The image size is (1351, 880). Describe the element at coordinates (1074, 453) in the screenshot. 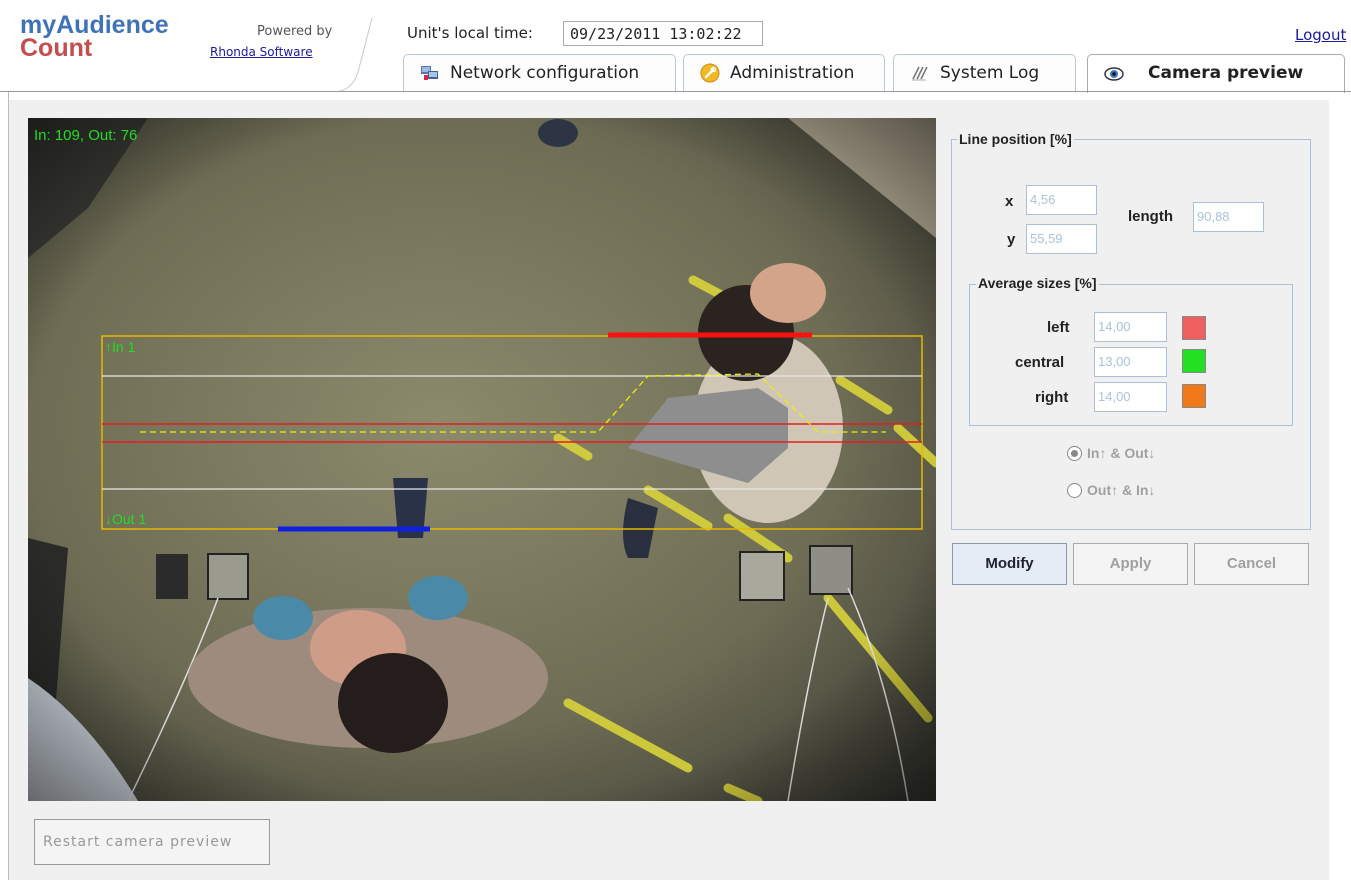

I see `direction-radio-in-out` at that location.